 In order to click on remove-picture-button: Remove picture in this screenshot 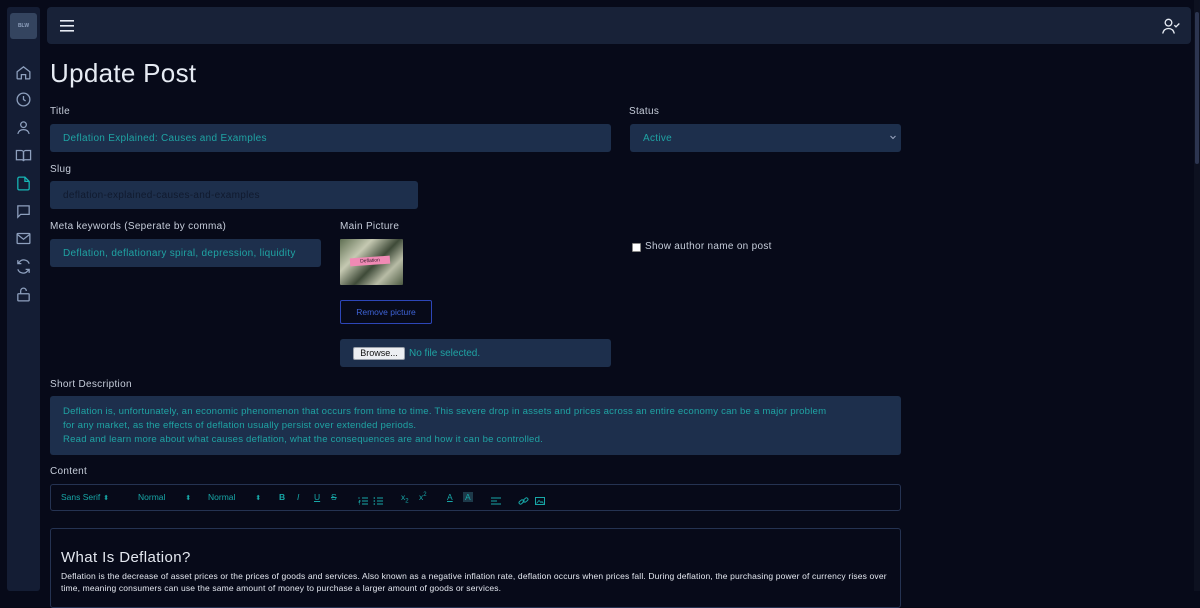, I will do `click(386, 312)`.